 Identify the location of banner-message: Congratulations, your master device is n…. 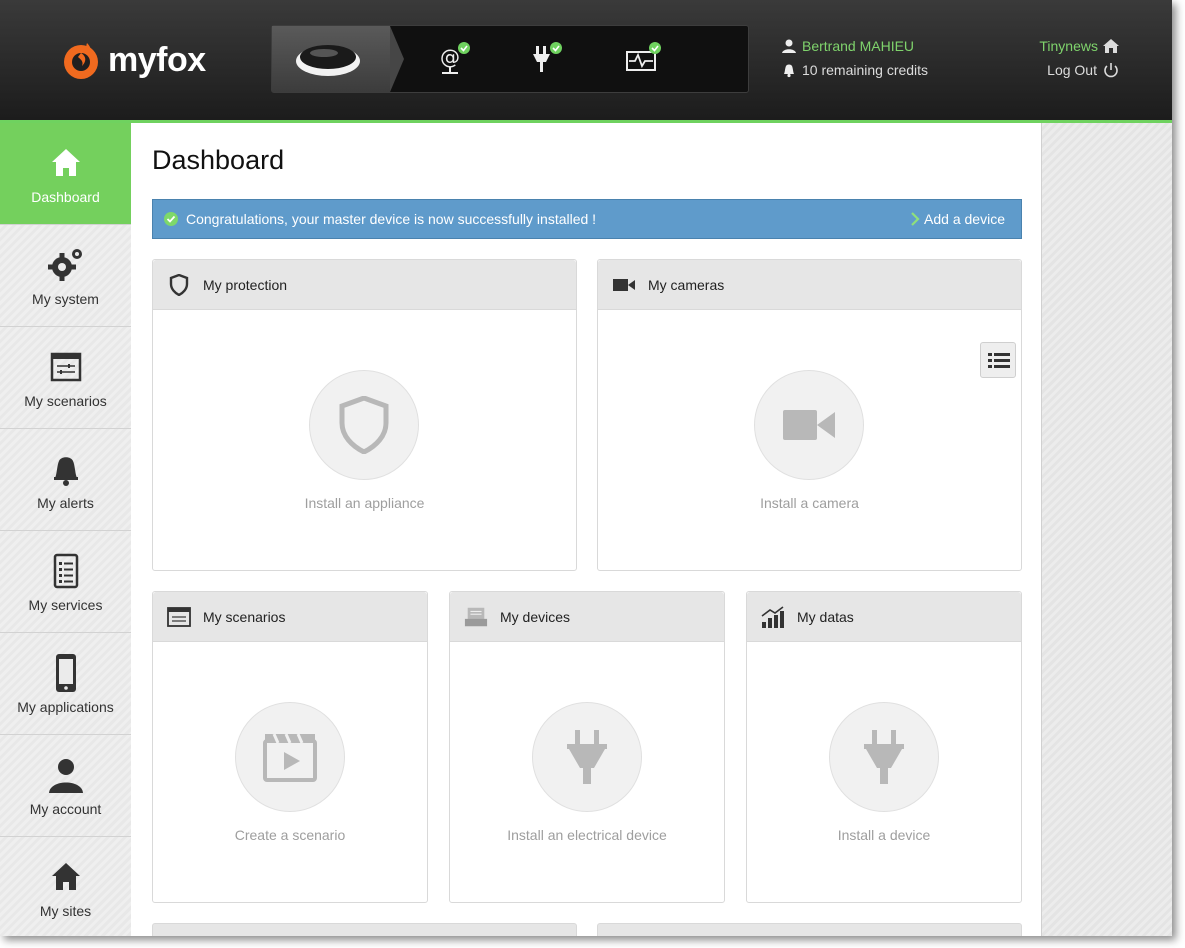
(391, 219).